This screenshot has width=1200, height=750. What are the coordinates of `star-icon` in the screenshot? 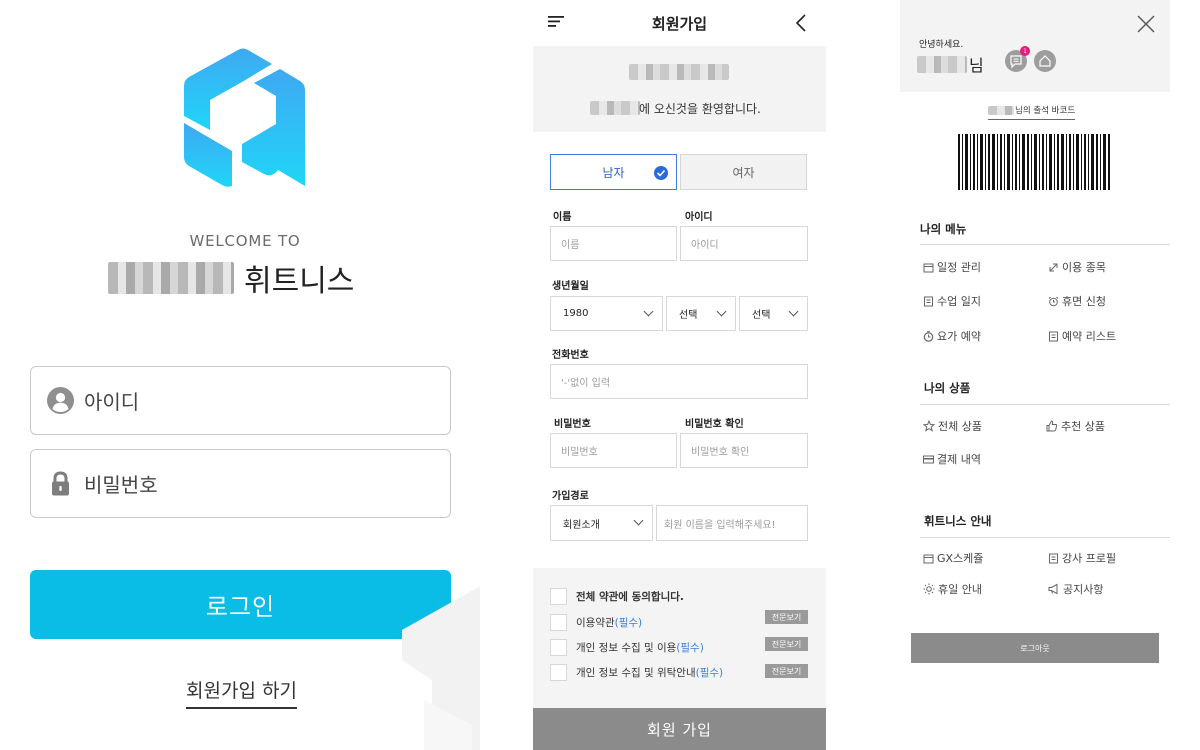 It's located at (929, 426).